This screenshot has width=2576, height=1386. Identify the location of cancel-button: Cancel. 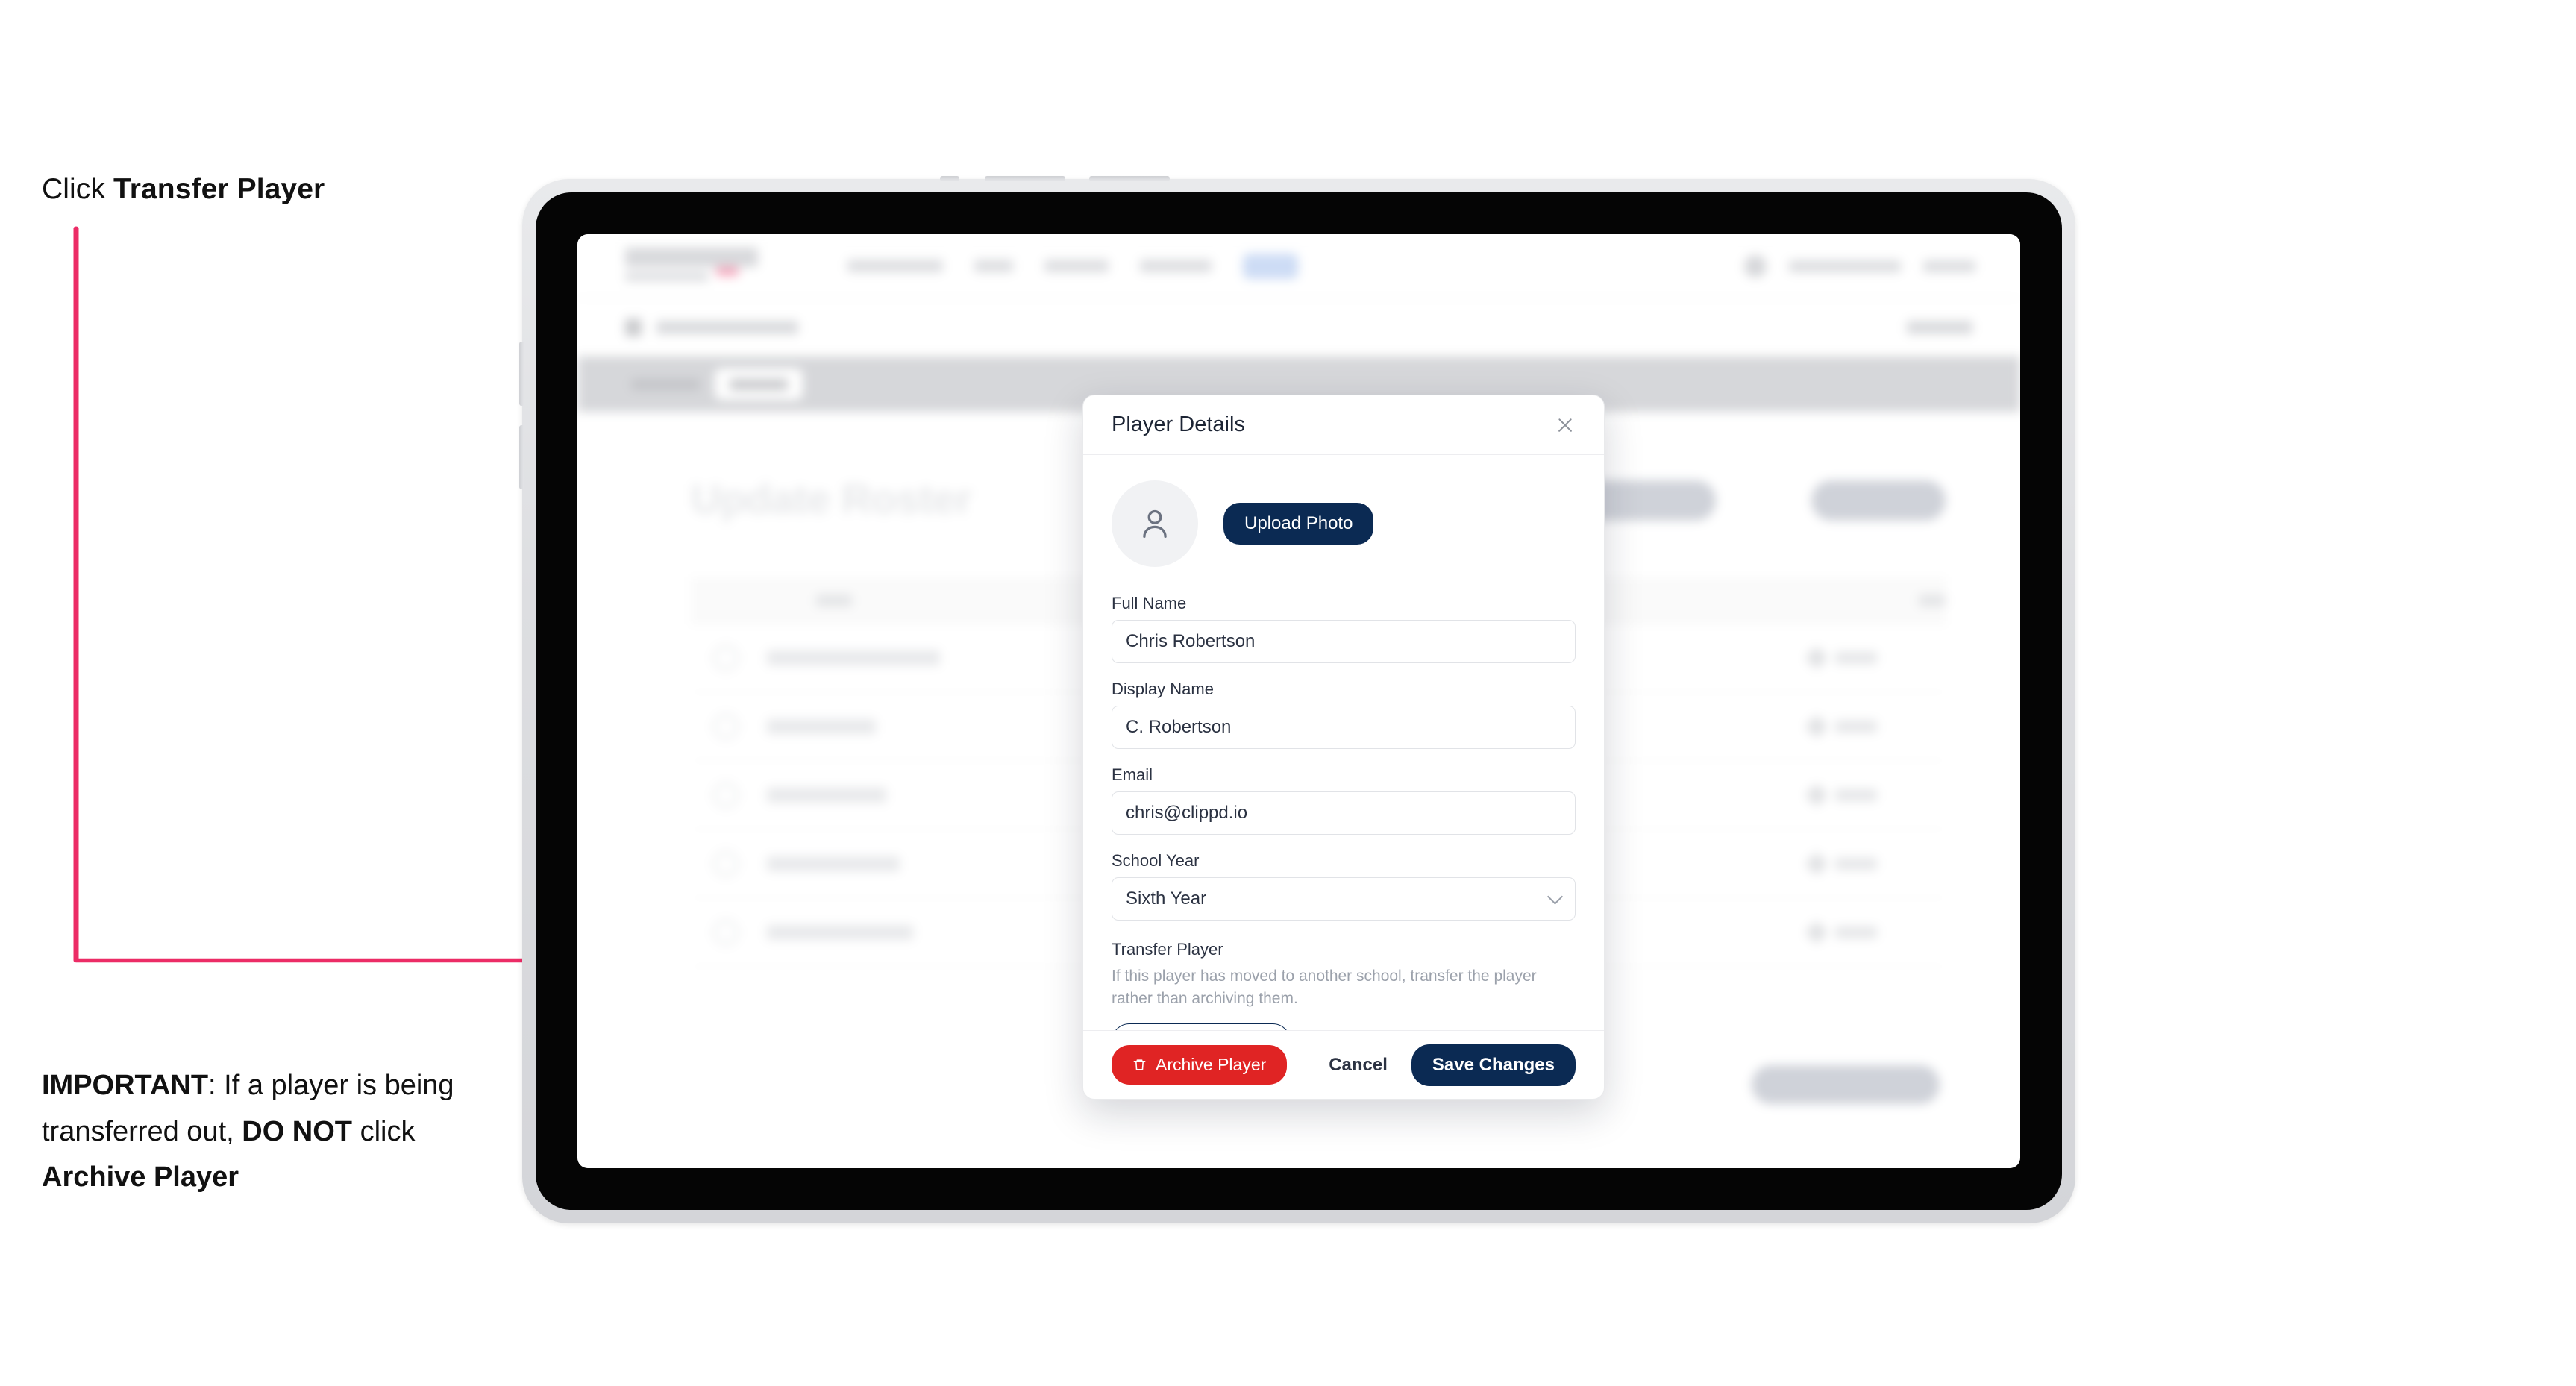
(1358, 1065).